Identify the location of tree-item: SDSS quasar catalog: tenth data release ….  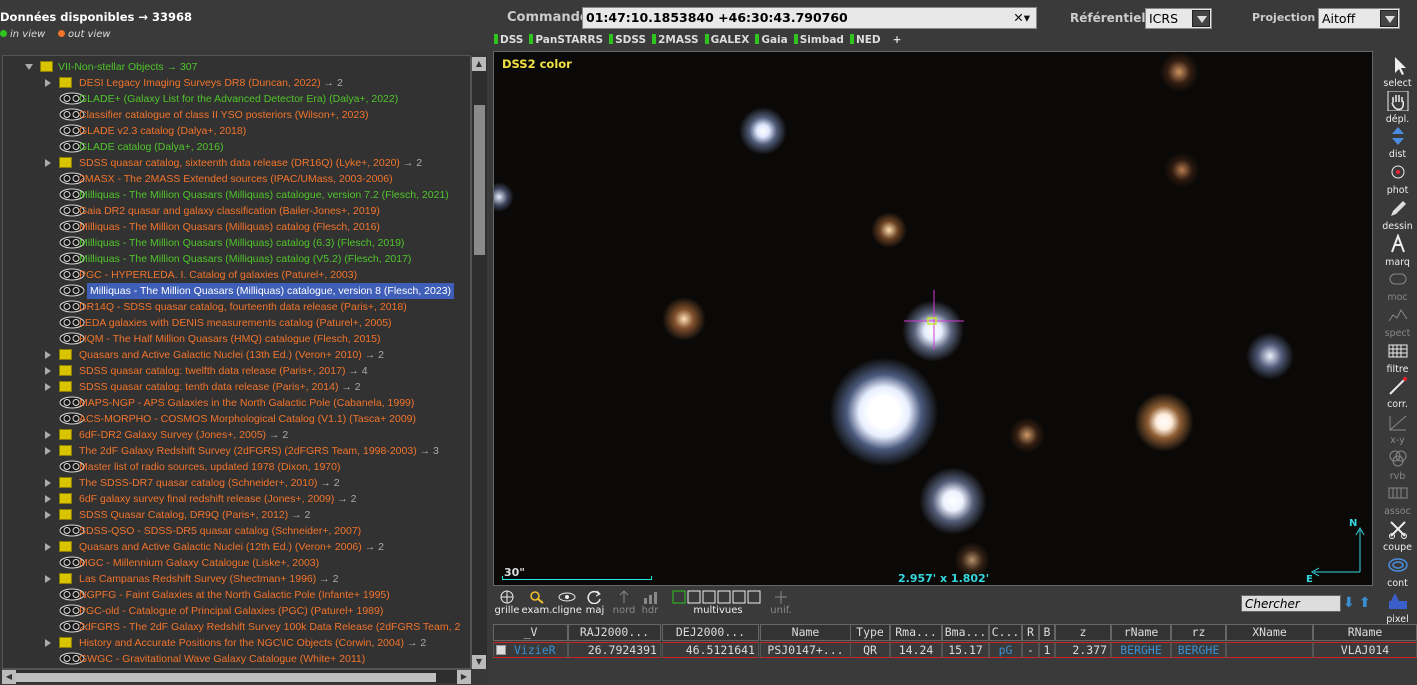
(236, 387).